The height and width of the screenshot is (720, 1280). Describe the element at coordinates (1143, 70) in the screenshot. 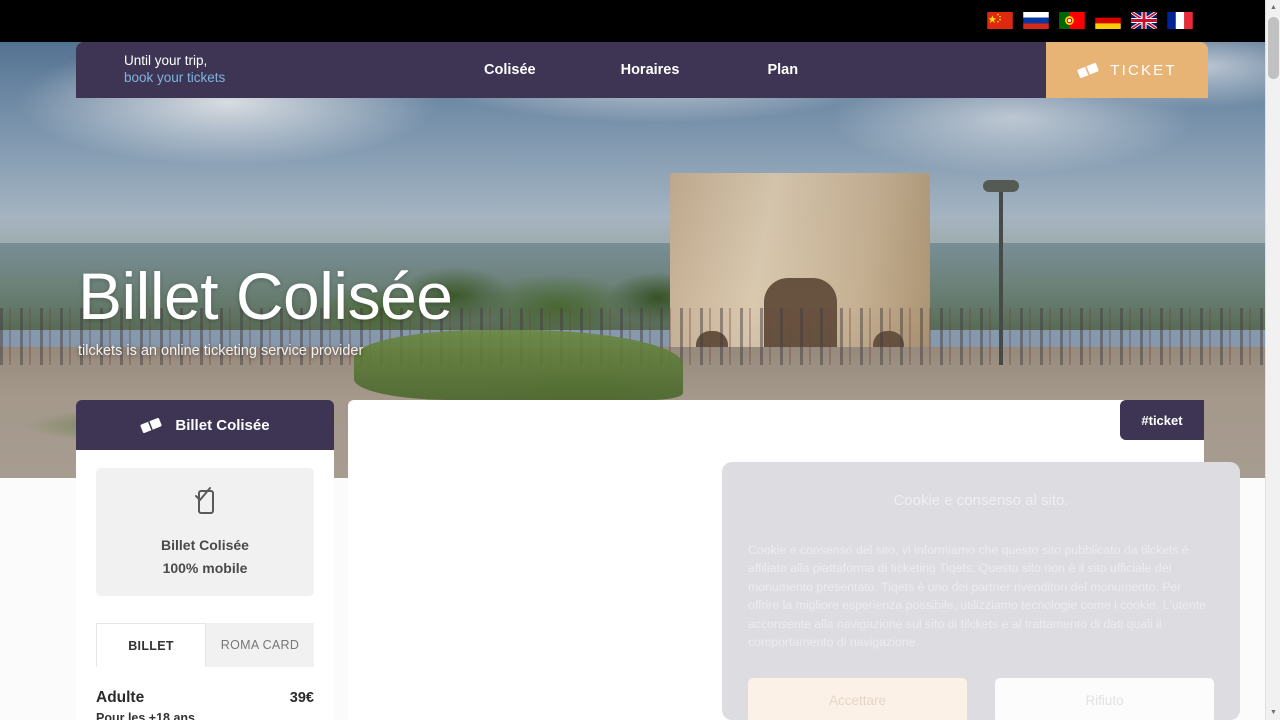

I see `ticket-button-label: TICKET` at that location.